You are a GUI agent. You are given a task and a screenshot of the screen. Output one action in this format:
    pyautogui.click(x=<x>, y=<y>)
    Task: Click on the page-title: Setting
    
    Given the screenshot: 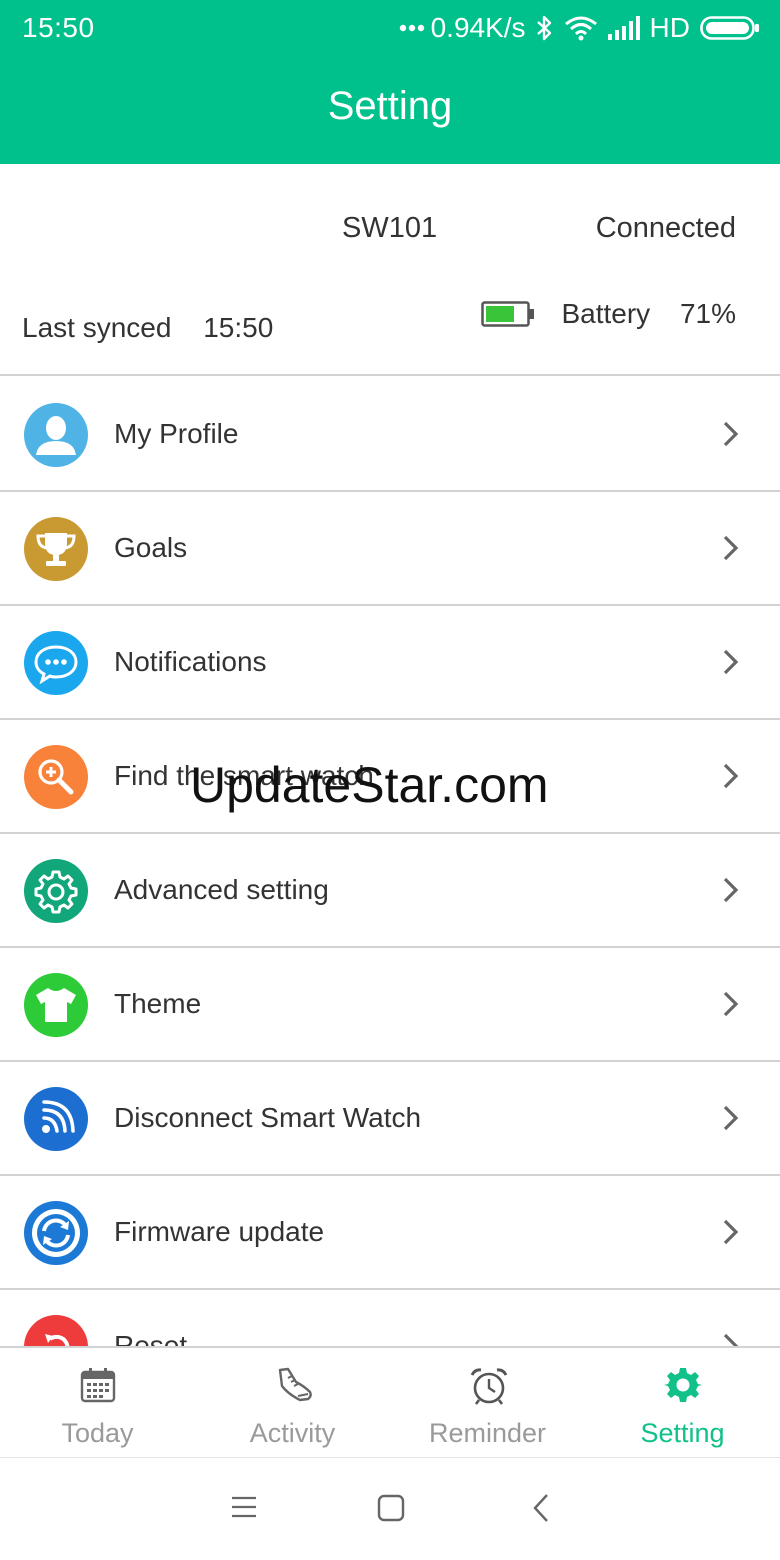 What is the action you would take?
    pyautogui.click(x=390, y=106)
    